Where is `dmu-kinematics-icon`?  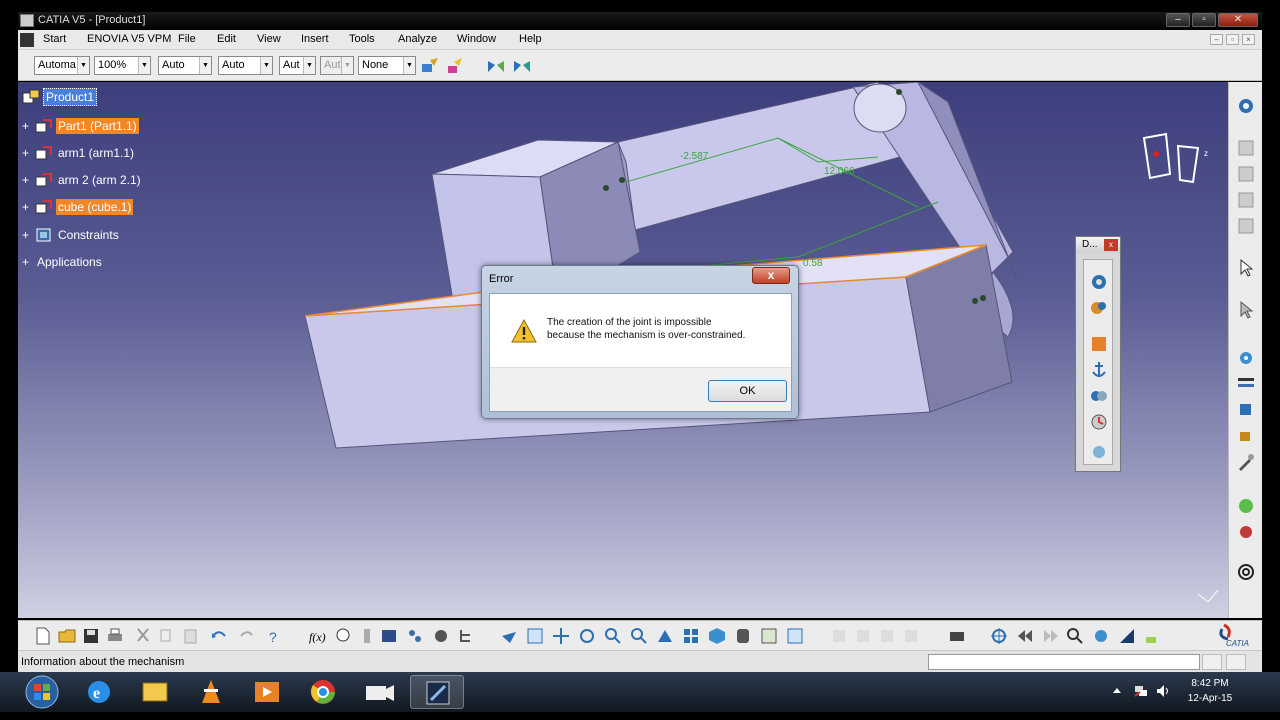
dmu-kinematics-icon is located at coordinates (1246, 106).